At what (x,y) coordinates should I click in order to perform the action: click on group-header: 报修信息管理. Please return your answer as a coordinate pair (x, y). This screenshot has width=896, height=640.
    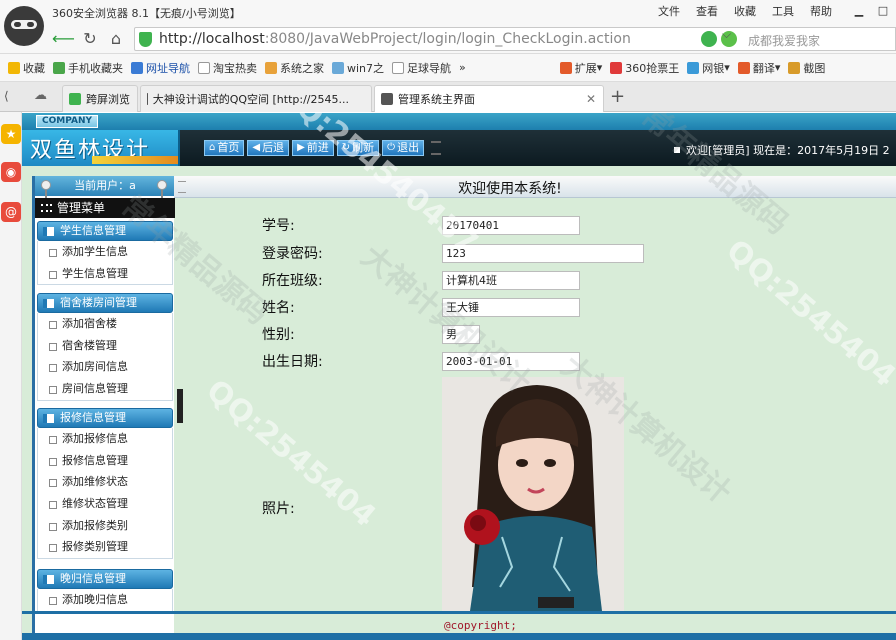
    Looking at the image, I should click on (105, 418).